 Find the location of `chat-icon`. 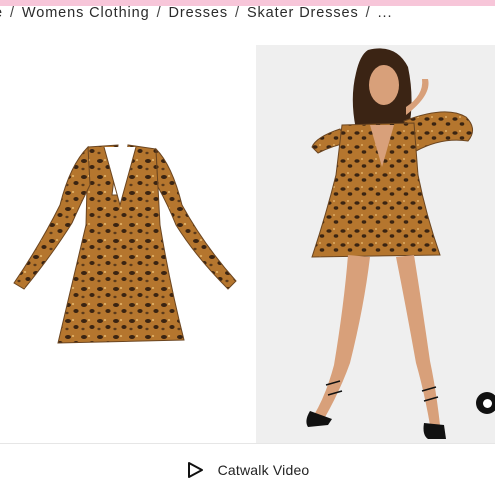

chat-icon is located at coordinates (485, 403).